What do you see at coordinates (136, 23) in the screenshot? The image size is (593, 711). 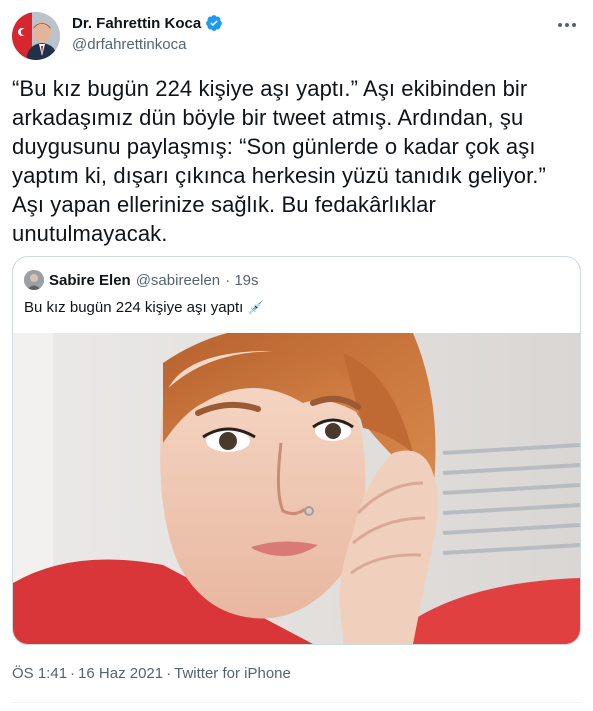 I see `author-name: Dr. Fahrettin Koca` at bounding box center [136, 23].